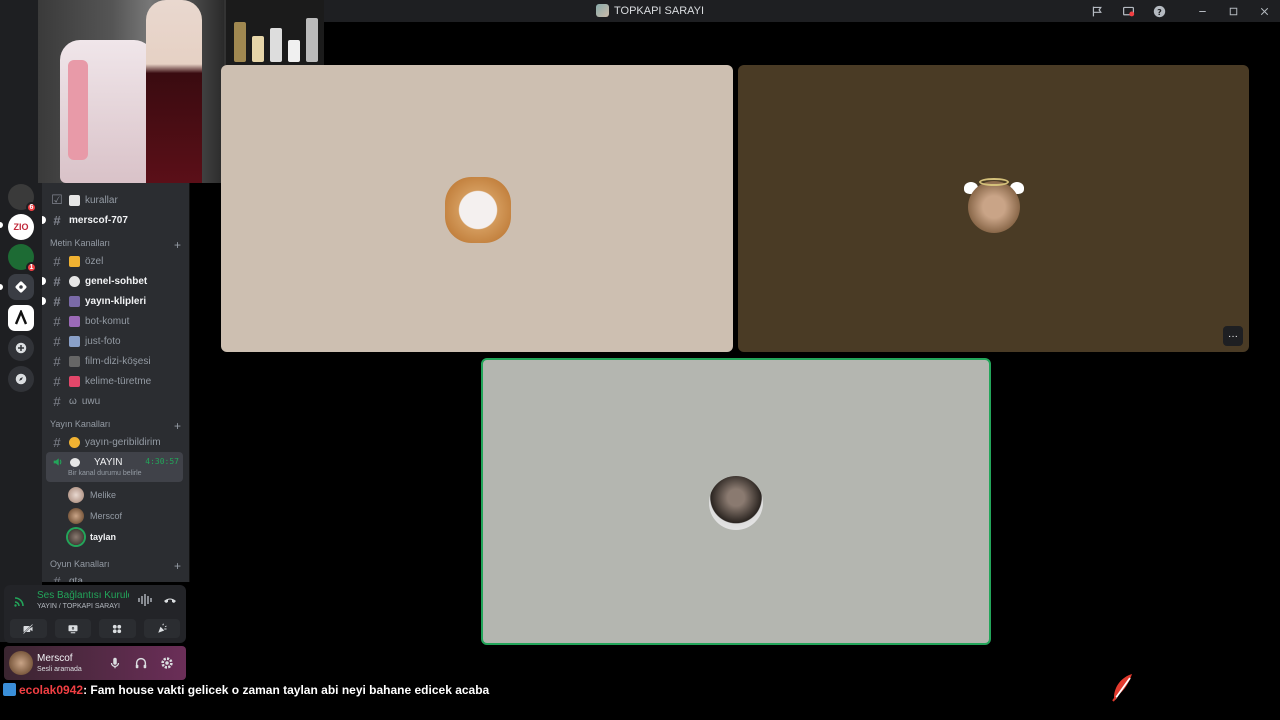 This screenshot has height=720, width=1280. Describe the element at coordinates (21, 318) in the screenshot. I see `server-lambda` at that location.